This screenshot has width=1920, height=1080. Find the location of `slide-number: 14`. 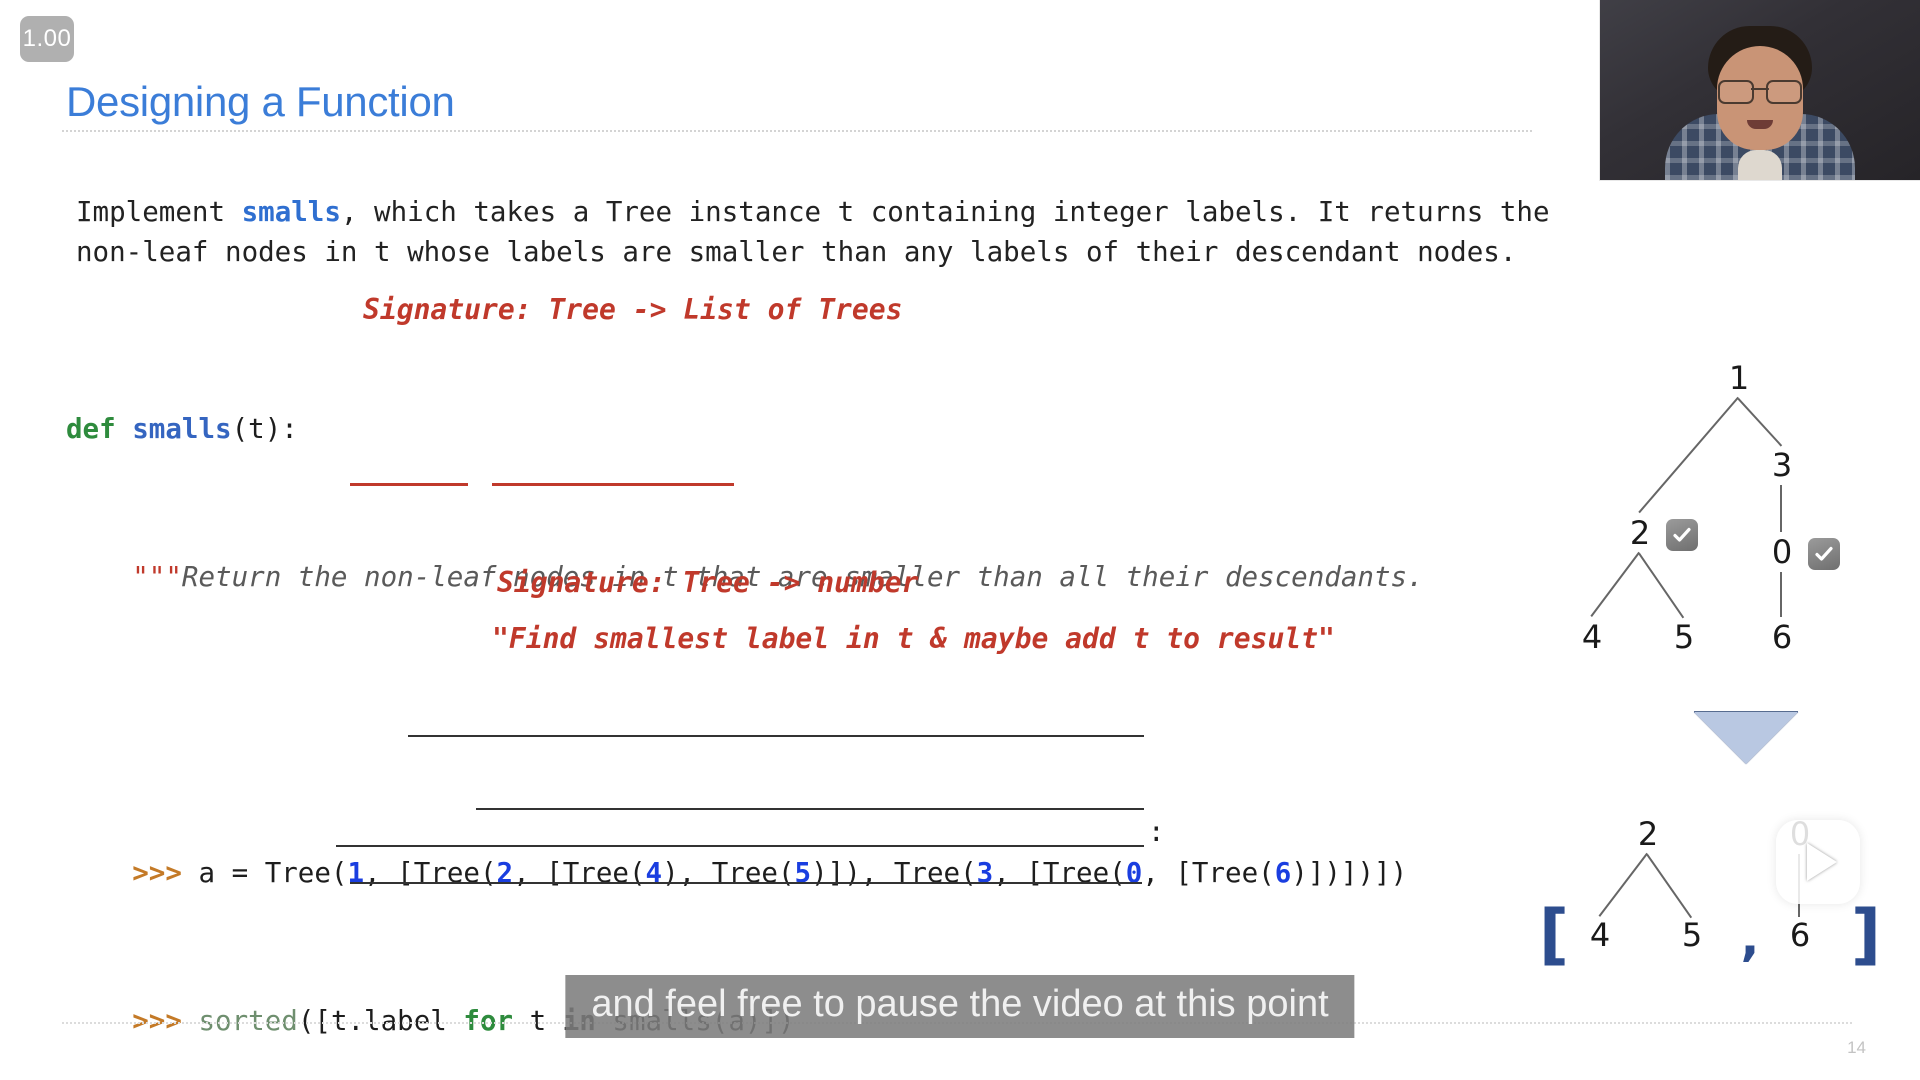

slide-number: 14 is located at coordinates (1856, 1047).